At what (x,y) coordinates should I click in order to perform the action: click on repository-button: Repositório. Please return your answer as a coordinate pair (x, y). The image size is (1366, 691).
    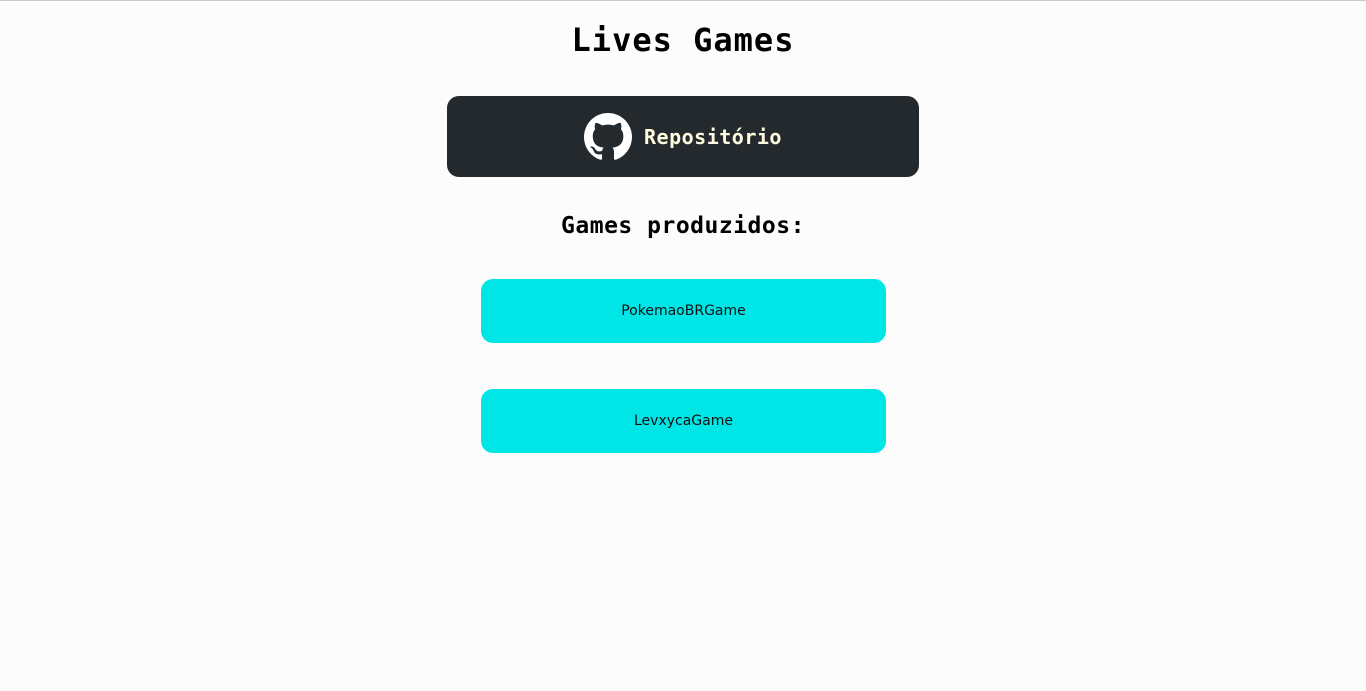
    Looking at the image, I should click on (683, 136).